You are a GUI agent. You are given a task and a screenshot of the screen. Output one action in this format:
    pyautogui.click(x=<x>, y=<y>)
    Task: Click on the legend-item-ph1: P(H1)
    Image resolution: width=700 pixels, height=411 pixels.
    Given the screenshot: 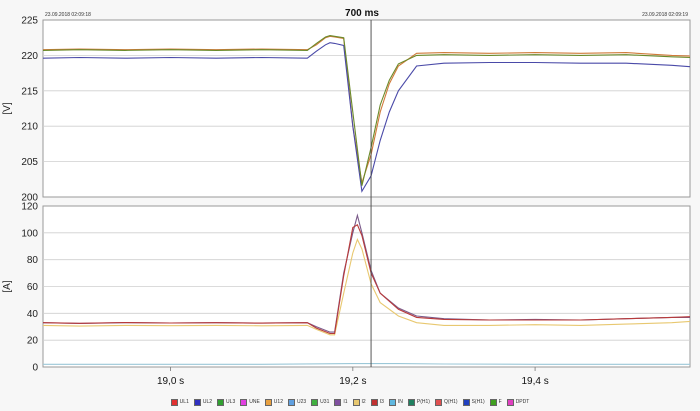 What is the action you would take?
    pyautogui.click(x=419, y=402)
    